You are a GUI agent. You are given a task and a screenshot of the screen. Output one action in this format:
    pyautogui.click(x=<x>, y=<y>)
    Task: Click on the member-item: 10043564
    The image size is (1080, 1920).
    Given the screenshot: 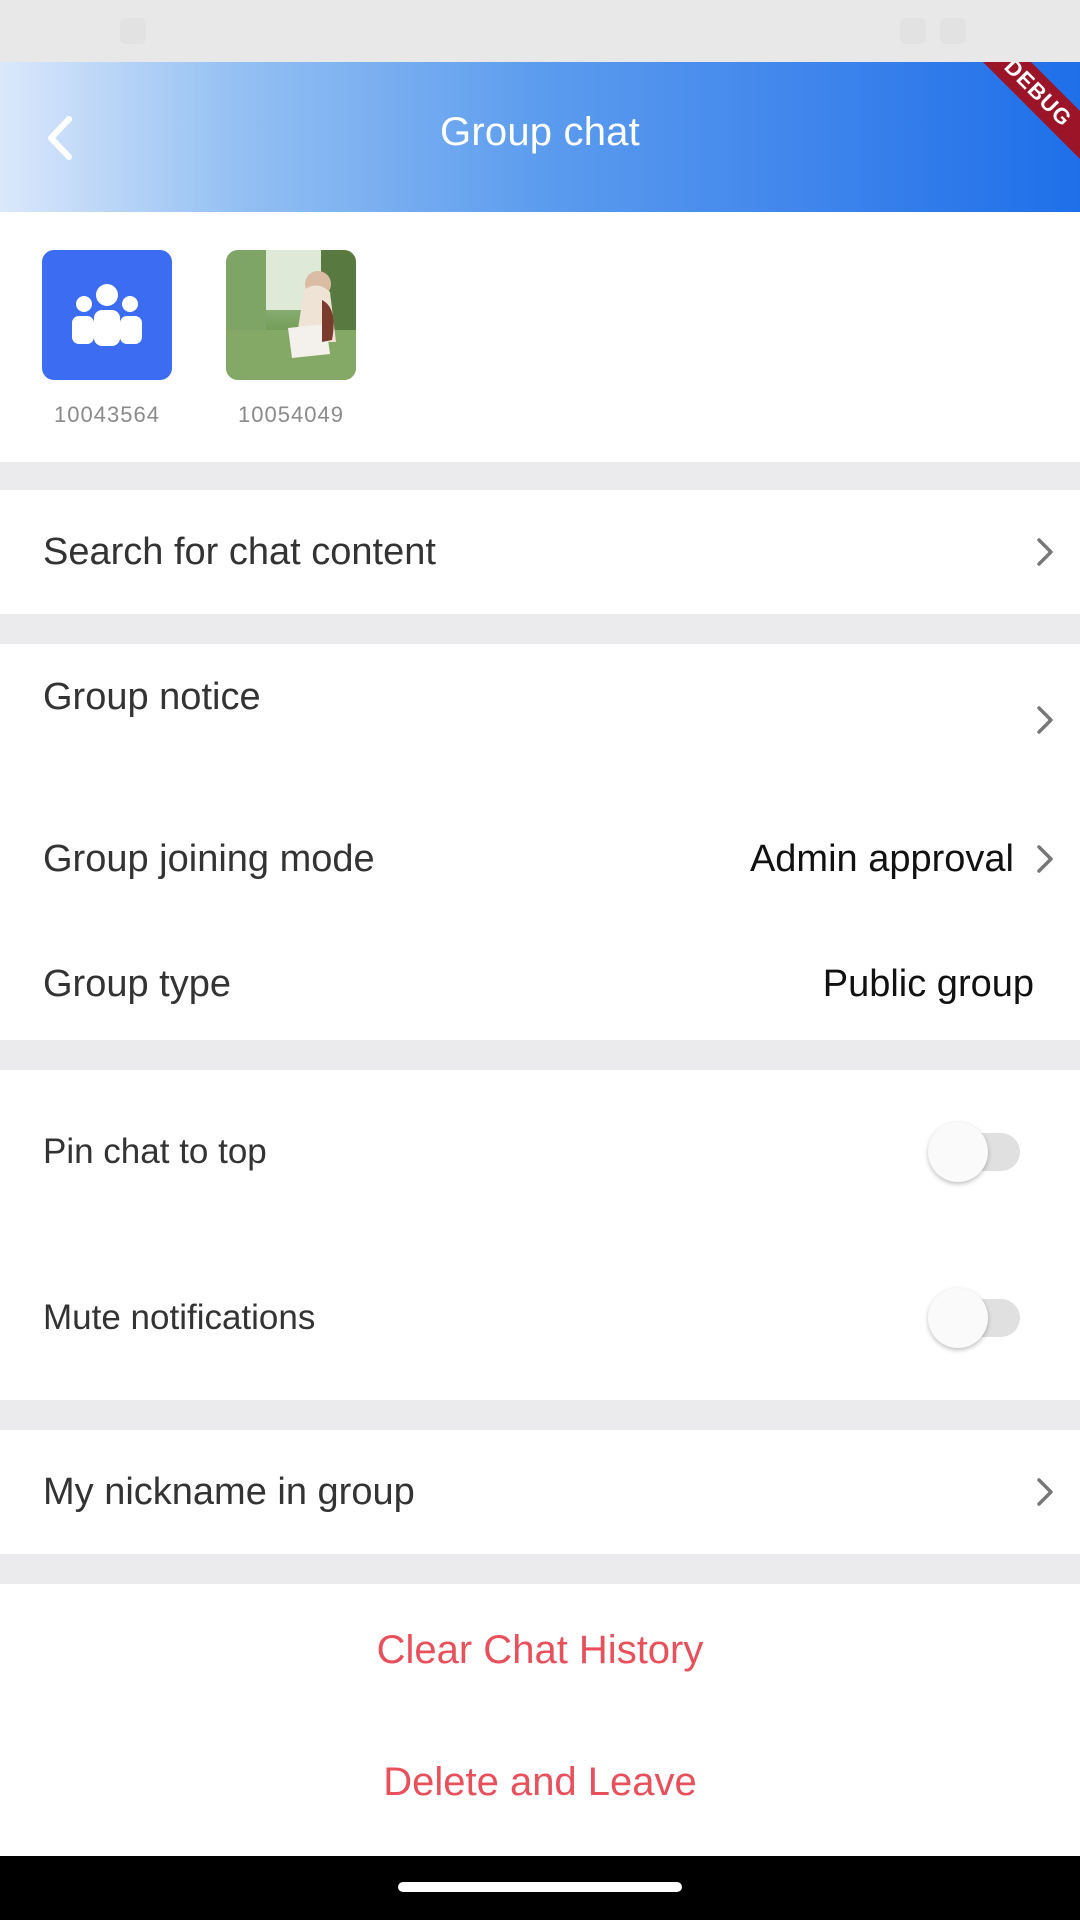 What is the action you would take?
    pyautogui.click(x=107, y=339)
    